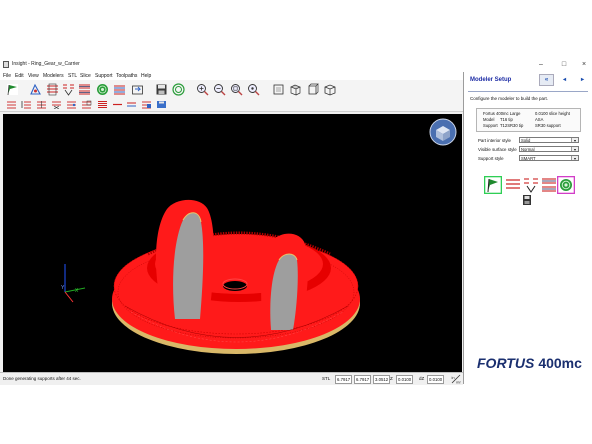 The height and width of the screenshot is (444, 592). Describe the element at coordinates (161, 89) in the screenshot. I see `save-icon` at that location.